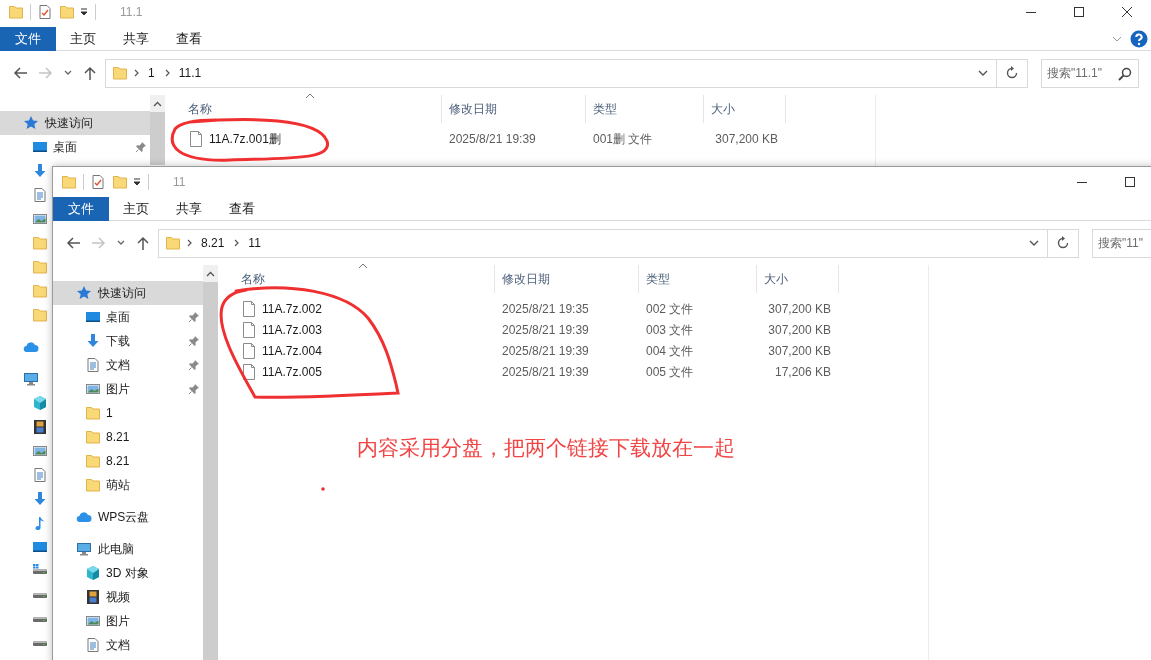 The image size is (1151, 660). Describe the element at coordinates (1034, 243) in the screenshot. I see `chevron-down-icon` at that location.